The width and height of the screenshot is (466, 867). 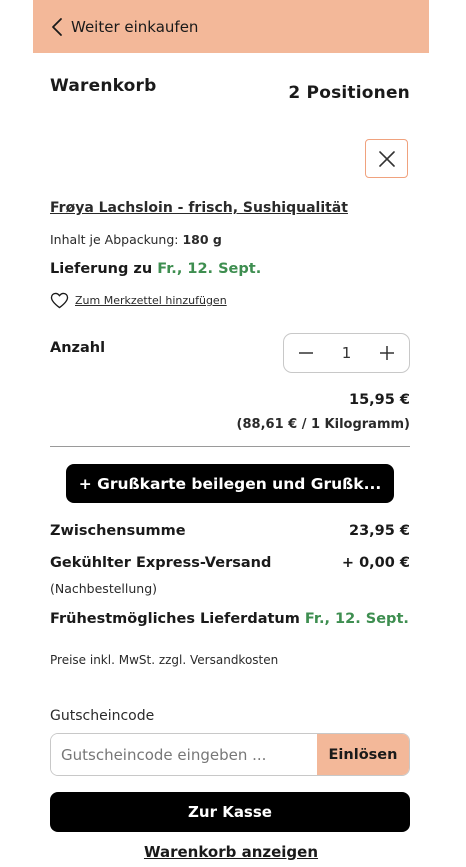 I want to click on increase-quantity-button, so click(x=387, y=353).